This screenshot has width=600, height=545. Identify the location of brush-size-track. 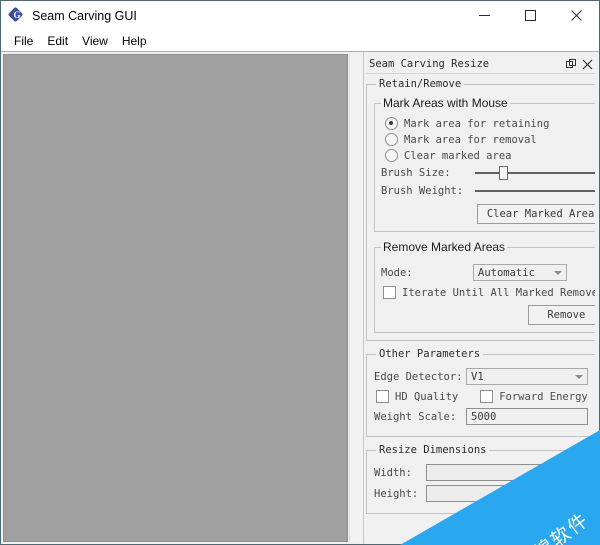
(535, 173).